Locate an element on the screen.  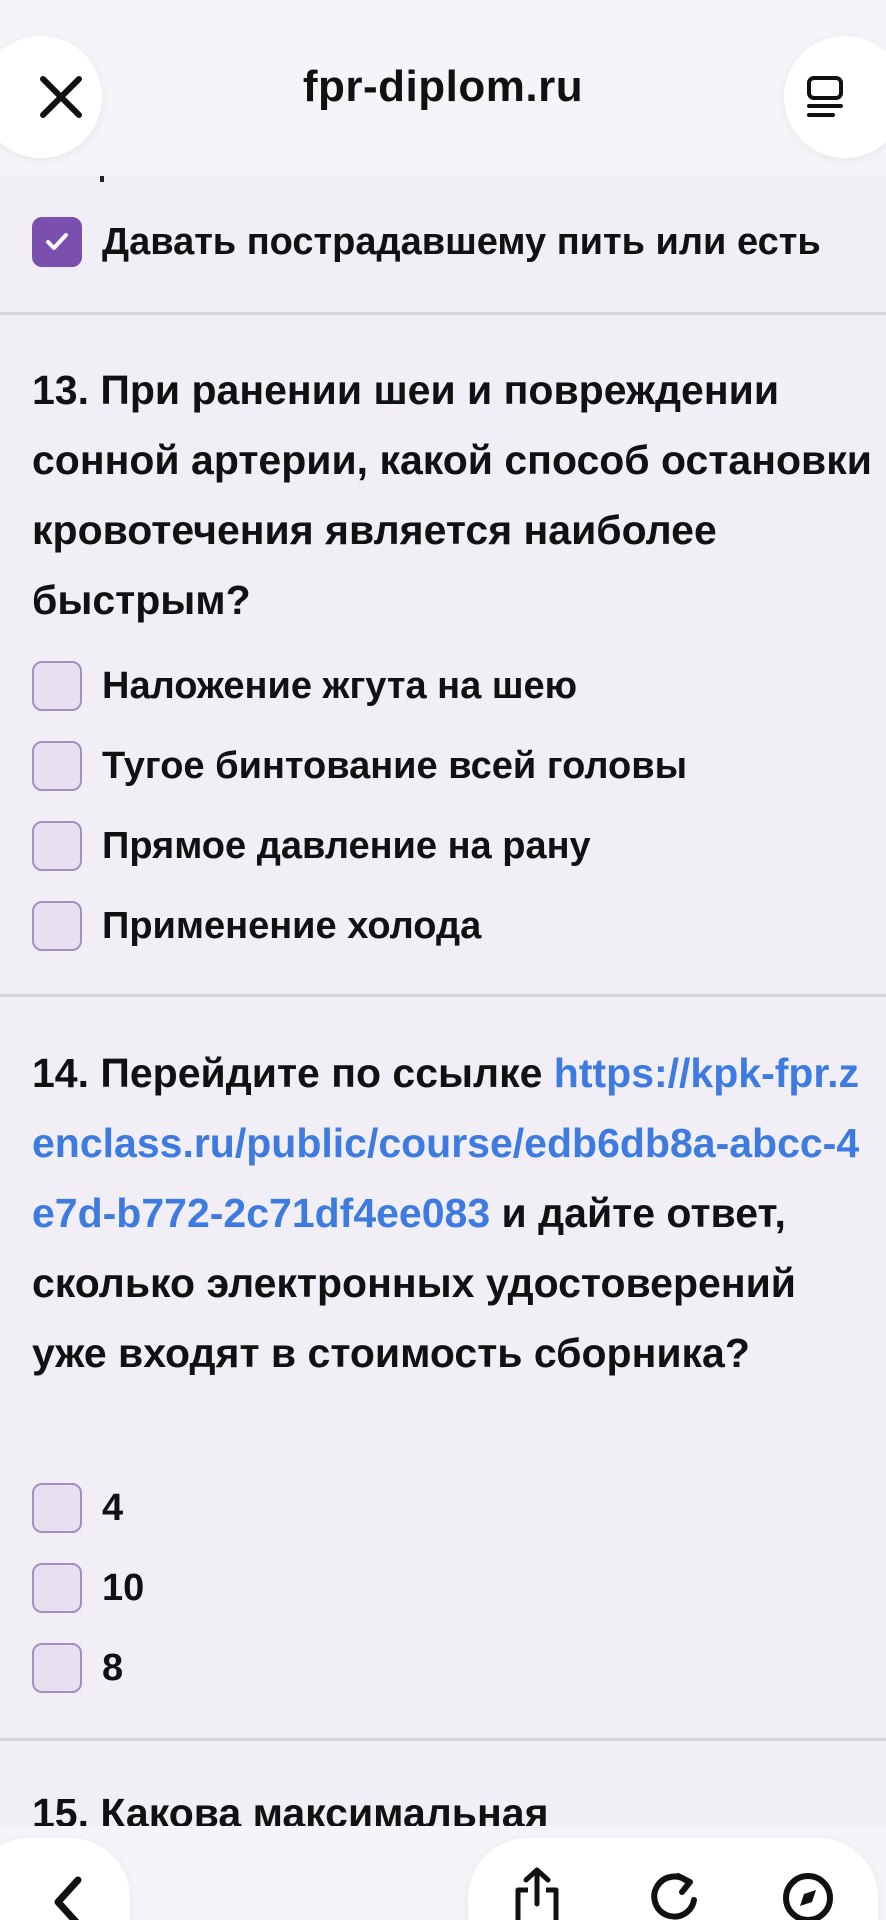
q14-option-1: 4 is located at coordinates (77, 1508).